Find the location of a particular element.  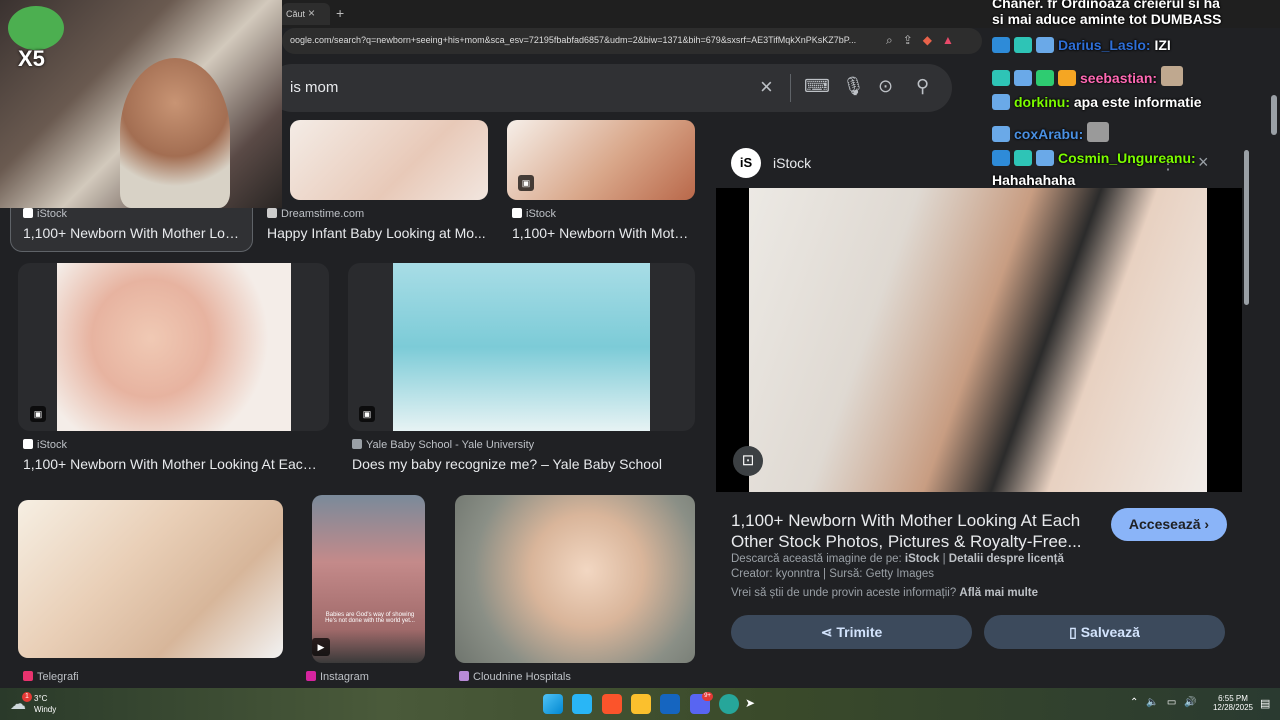

shield-icon: ◆ is located at coordinates (927, 40).